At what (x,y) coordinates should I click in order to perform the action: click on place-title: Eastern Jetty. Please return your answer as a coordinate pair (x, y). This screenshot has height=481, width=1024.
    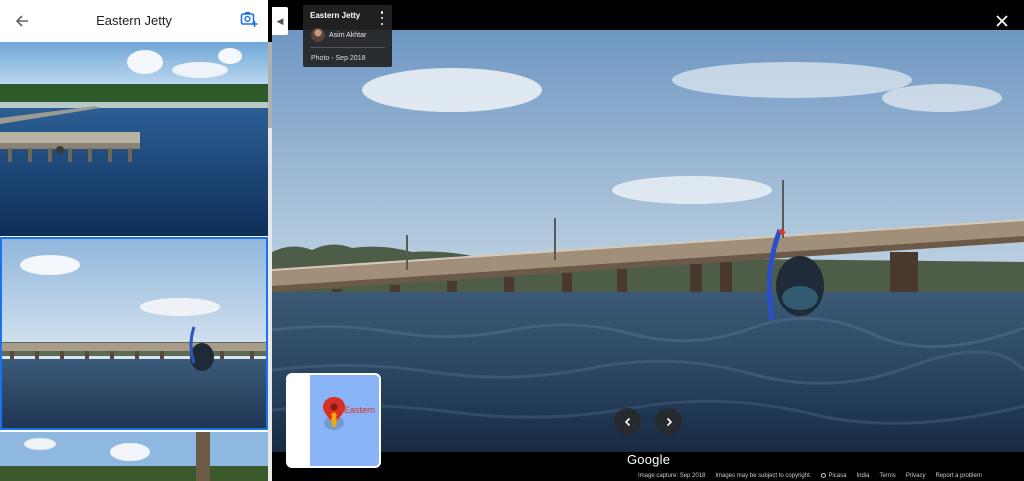
    Looking at the image, I should click on (347, 15).